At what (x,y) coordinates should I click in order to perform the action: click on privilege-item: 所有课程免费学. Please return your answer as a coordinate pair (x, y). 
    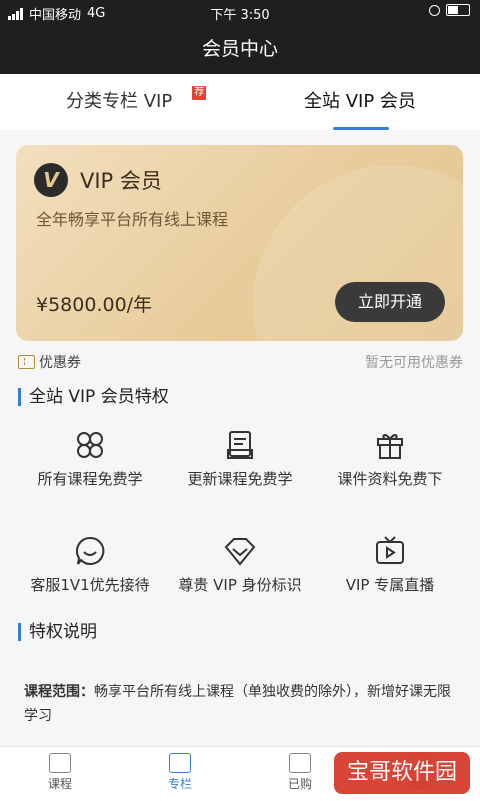
    Looking at the image, I should click on (90, 458).